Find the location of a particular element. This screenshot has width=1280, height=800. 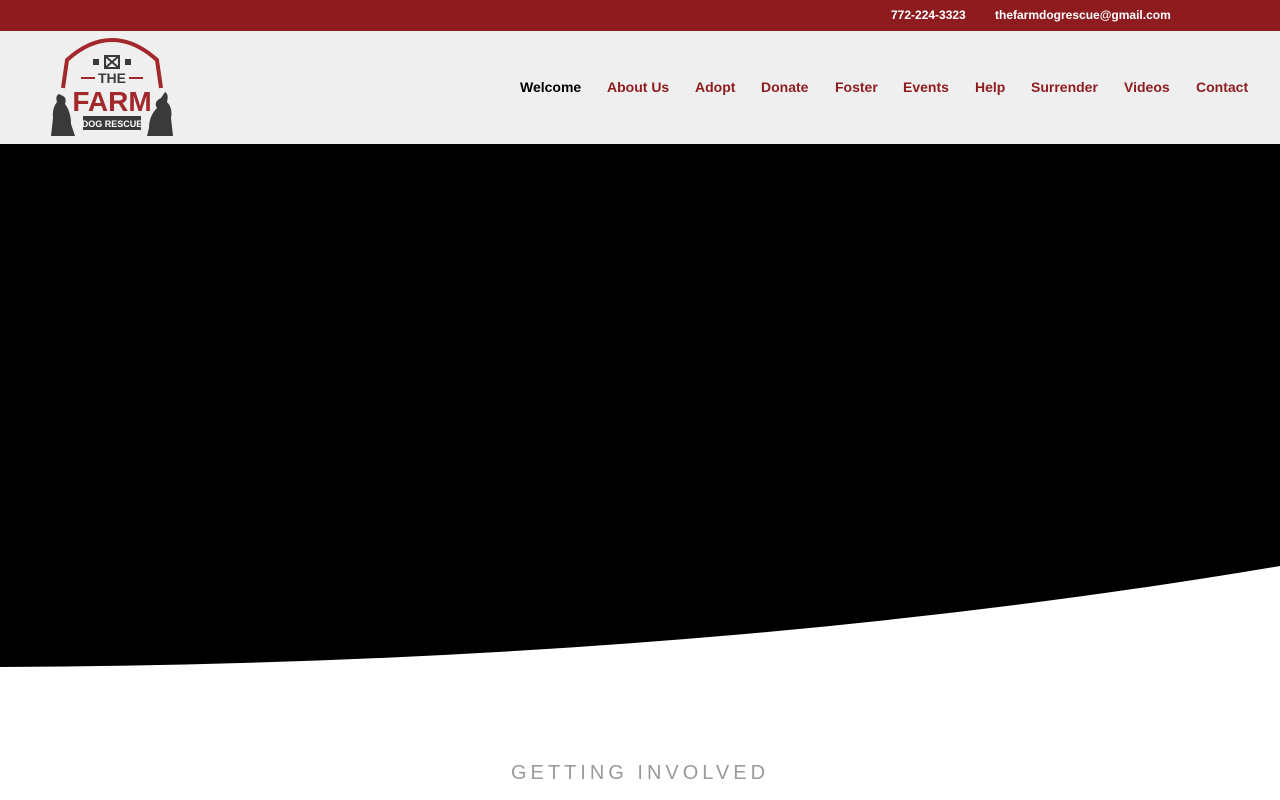

nav-contact: Contact is located at coordinates (1222, 87).